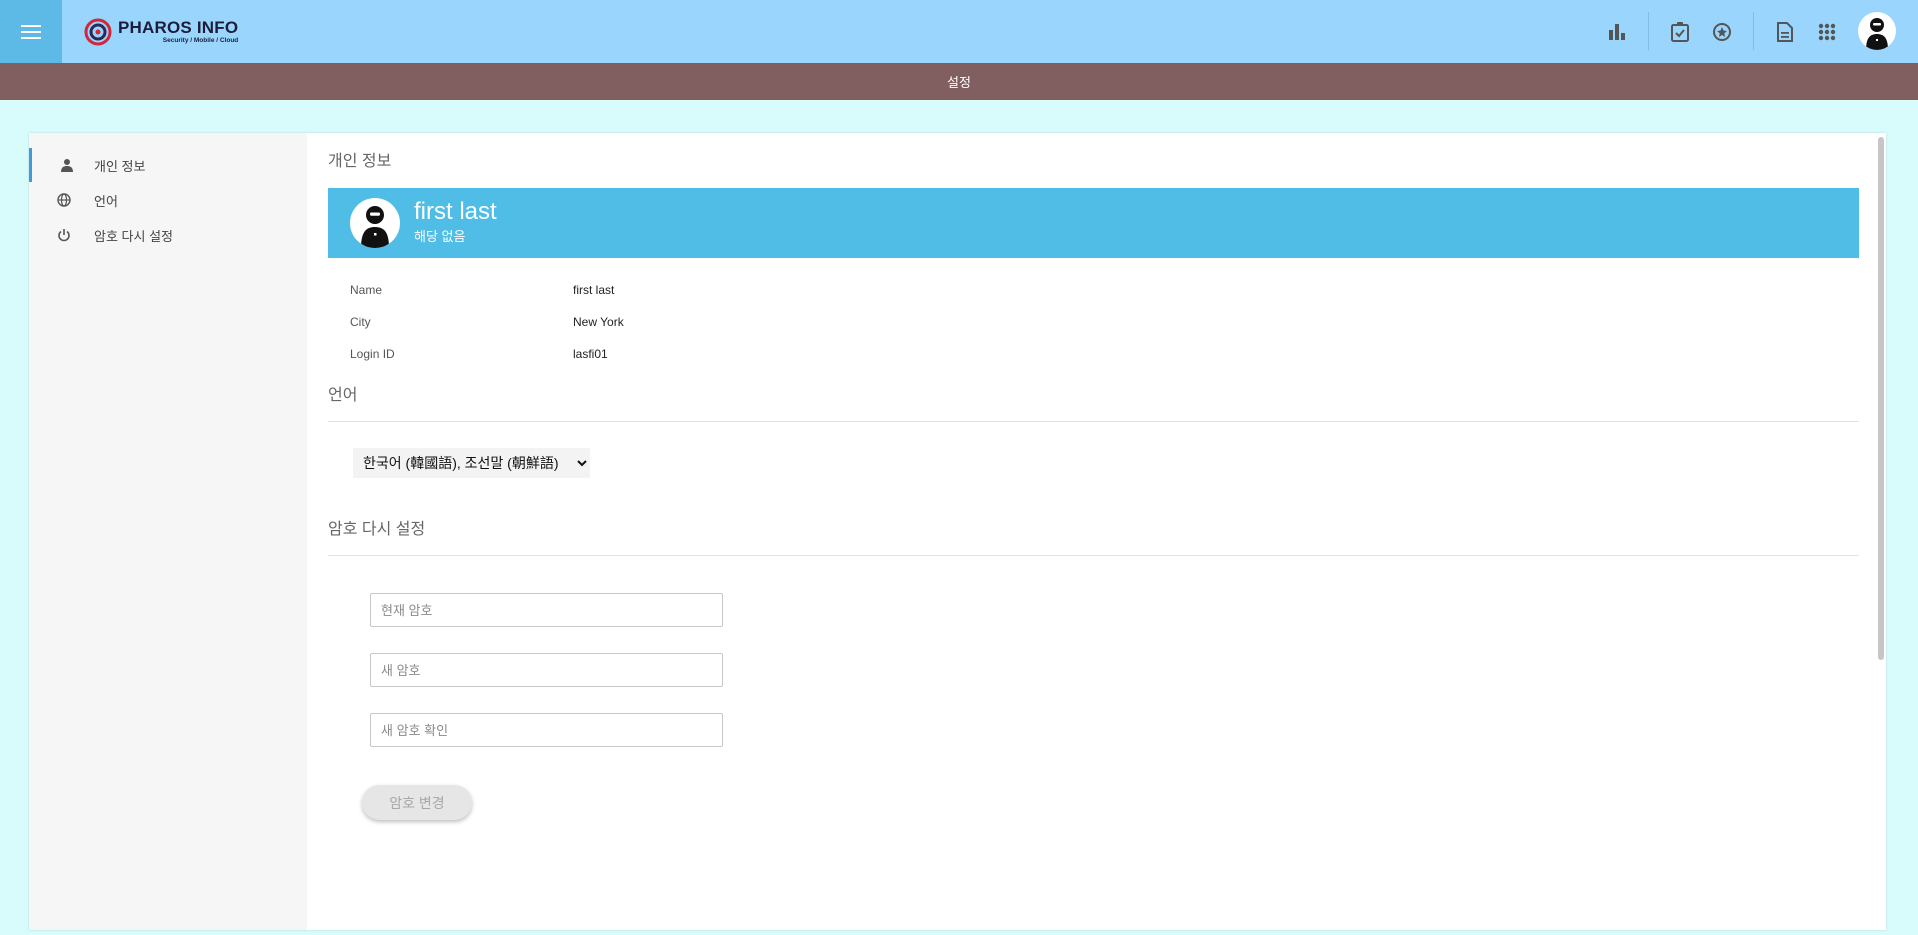 This screenshot has height=935, width=1918. Describe the element at coordinates (417, 802) in the screenshot. I see `change-password-button: 암호 변경` at that location.